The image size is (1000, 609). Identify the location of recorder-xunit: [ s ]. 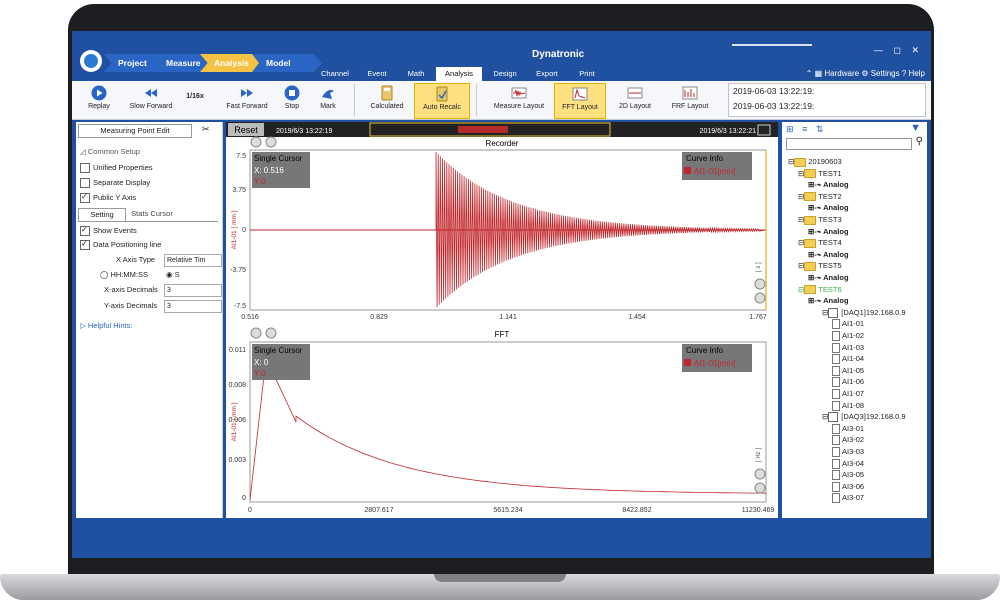
(759, 267).